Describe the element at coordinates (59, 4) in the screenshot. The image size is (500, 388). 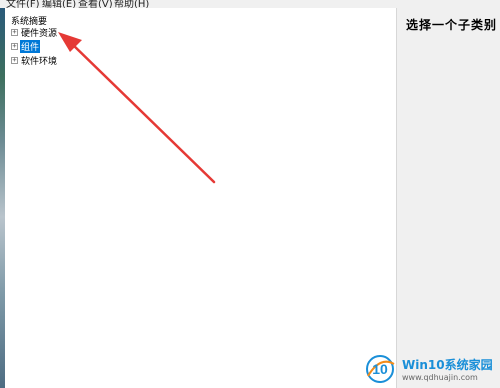
I see `menu-edit: 编辑(E)` at that location.